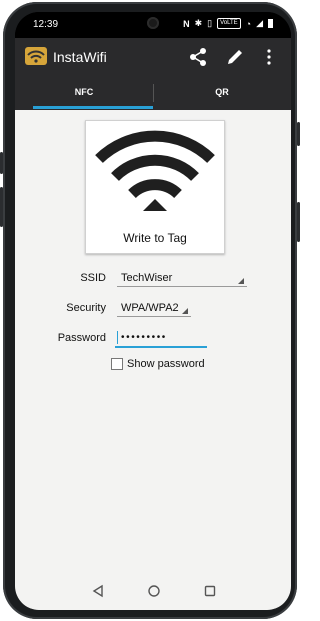  Describe the element at coordinates (155, 170) in the screenshot. I see `wifi-icon` at that location.